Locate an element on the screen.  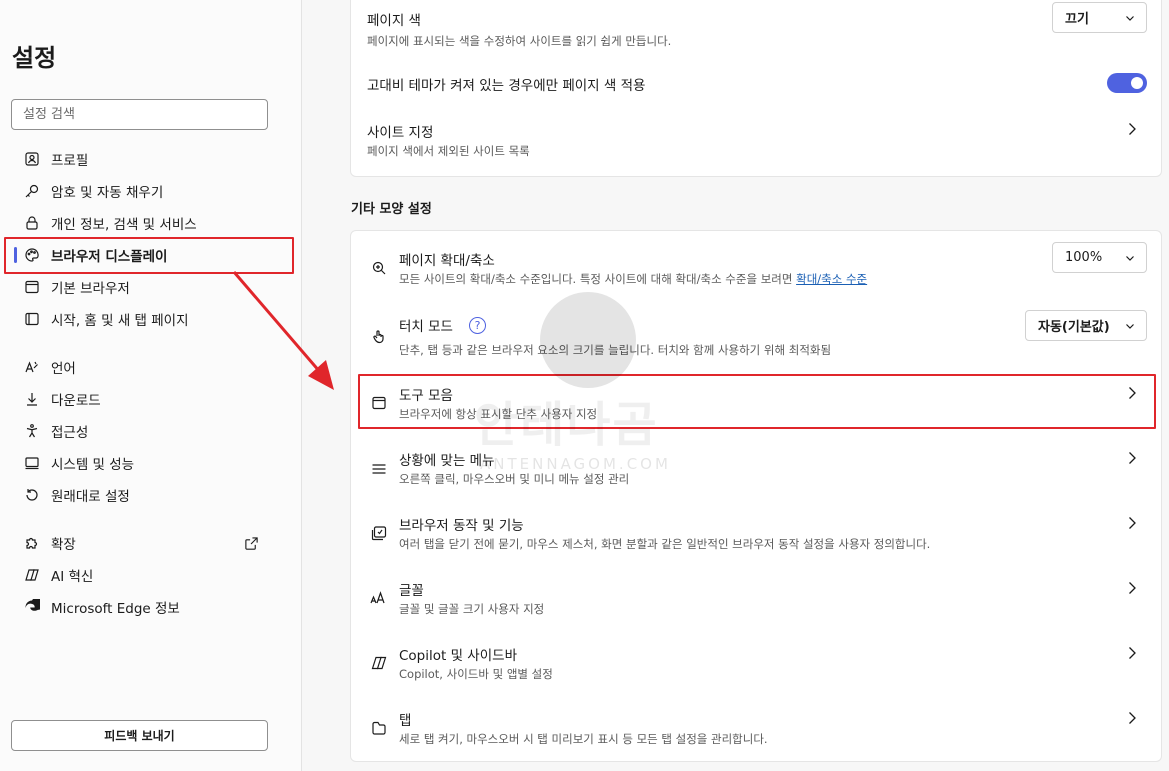
zoom-value: 100% is located at coordinates (1084, 257).